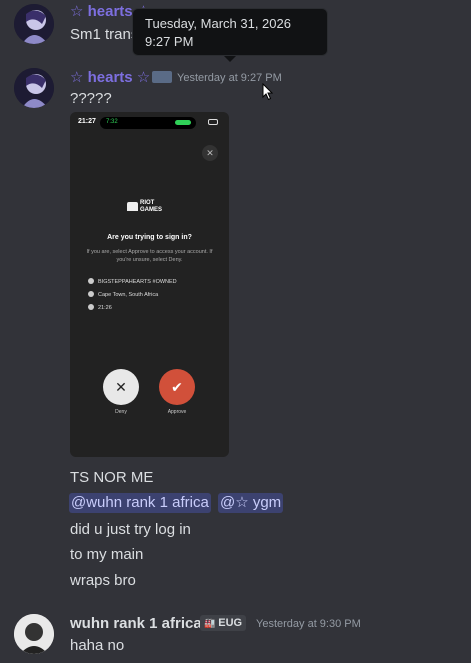  Describe the element at coordinates (213, 122) in the screenshot. I see `battery-icon` at that location.